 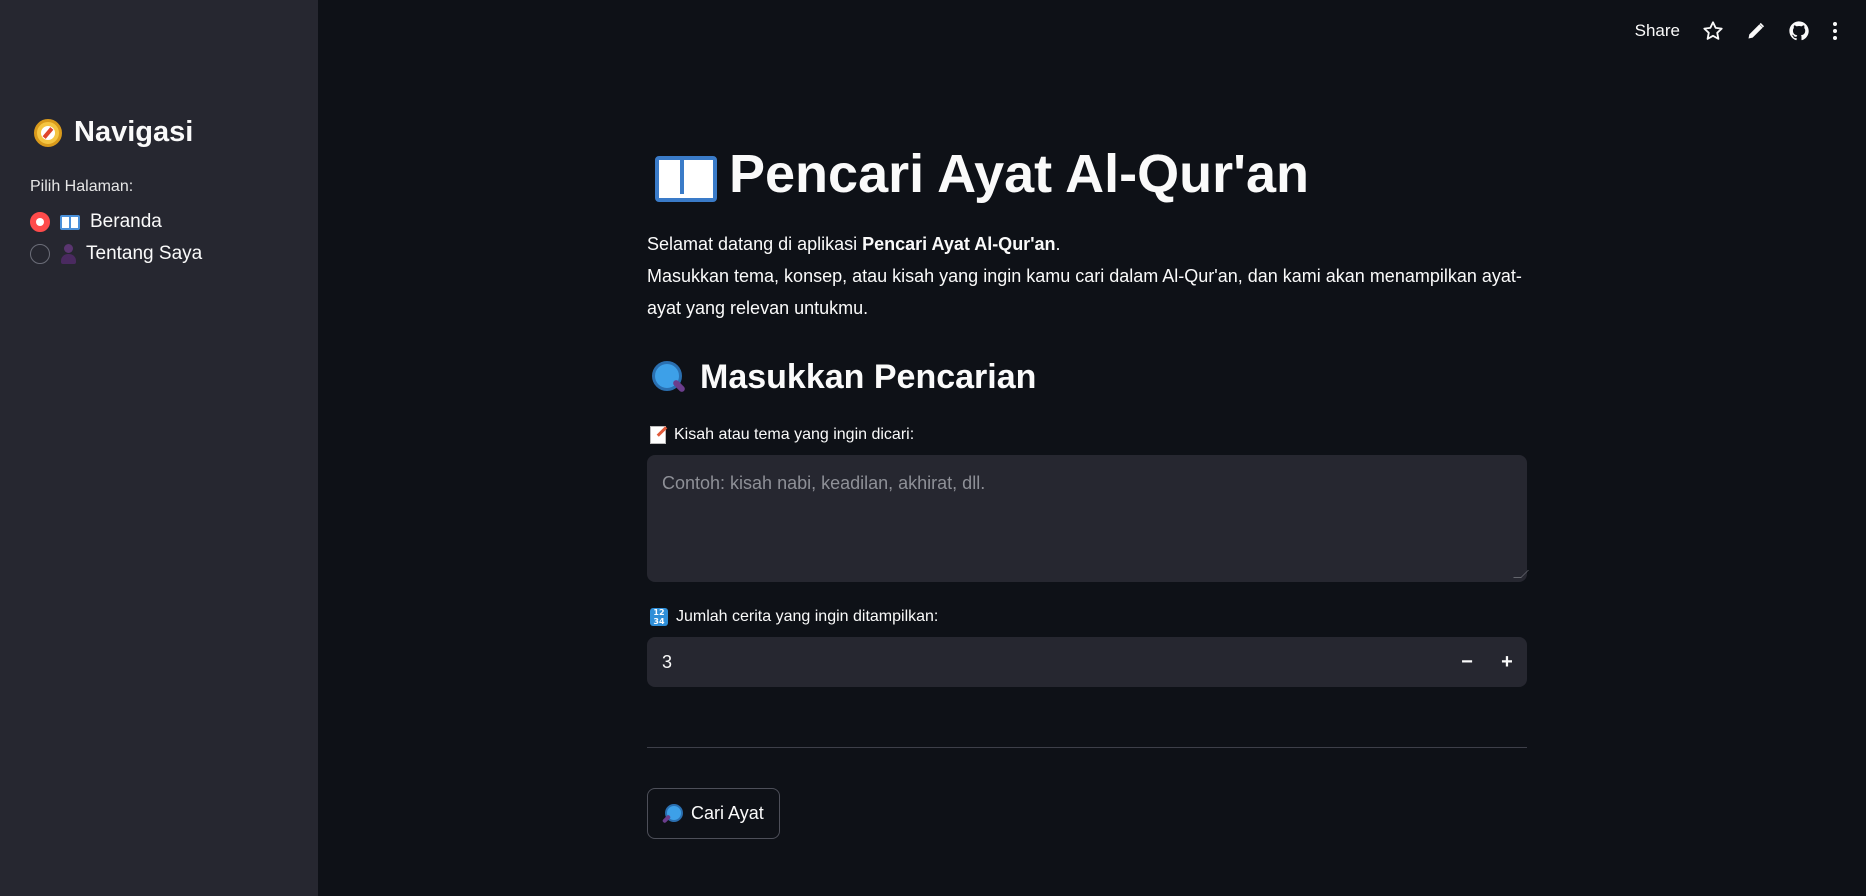 What do you see at coordinates (1087, 747) in the screenshot?
I see `divider` at bounding box center [1087, 747].